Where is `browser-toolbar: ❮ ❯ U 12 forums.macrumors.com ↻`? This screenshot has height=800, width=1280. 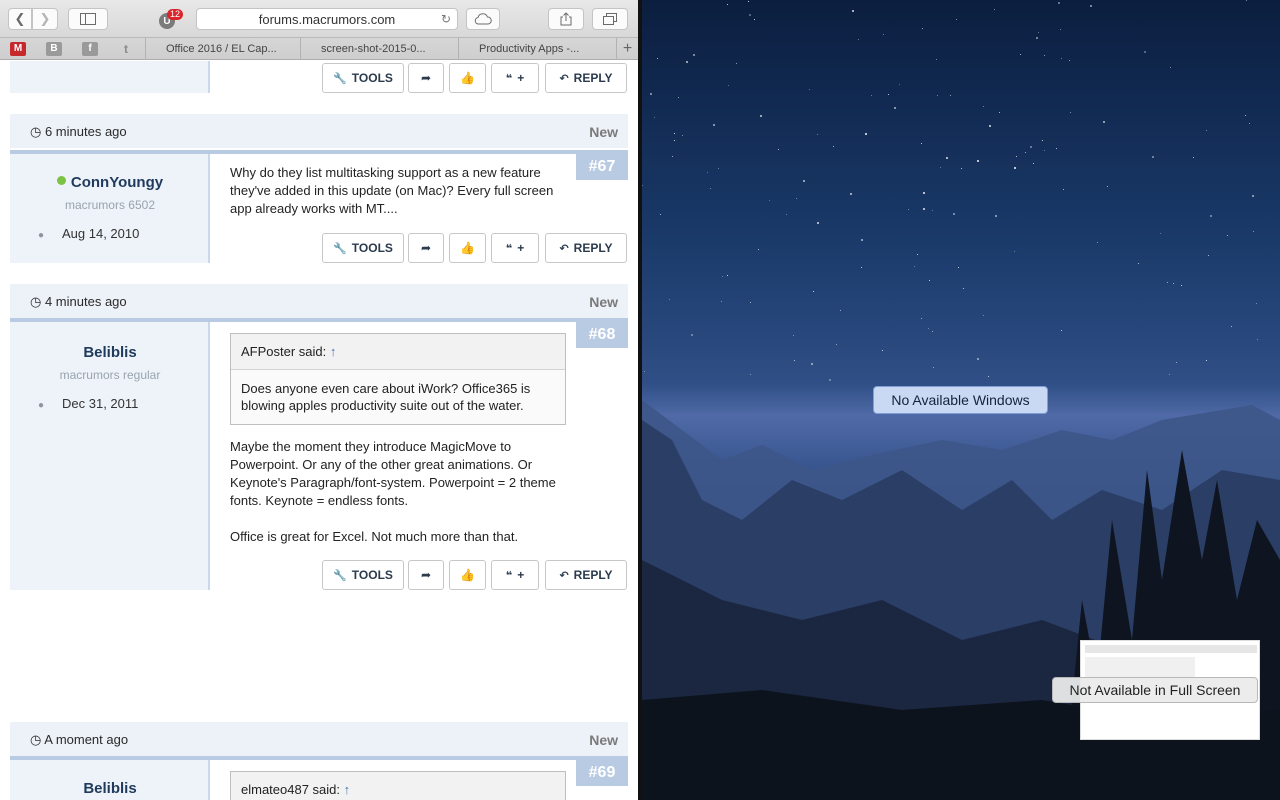
browser-toolbar: ❮ ❯ U 12 forums.macrumors.com ↻ is located at coordinates (319, 19).